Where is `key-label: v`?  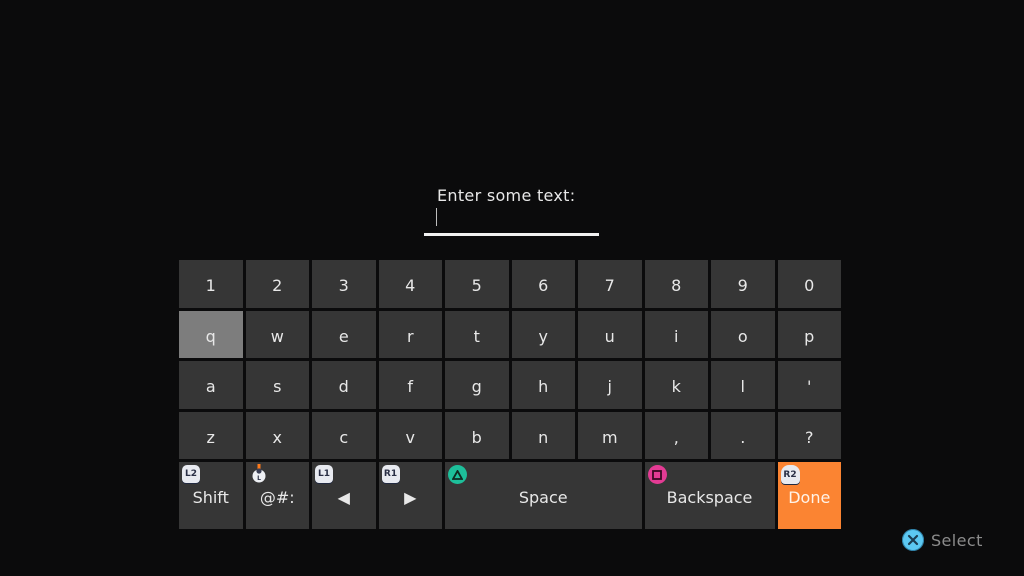
key-label: v is located at coordinates (410, 437).